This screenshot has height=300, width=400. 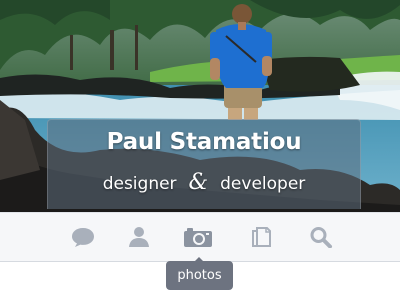 I want to click on search-icon, so click(x=321, y=237).